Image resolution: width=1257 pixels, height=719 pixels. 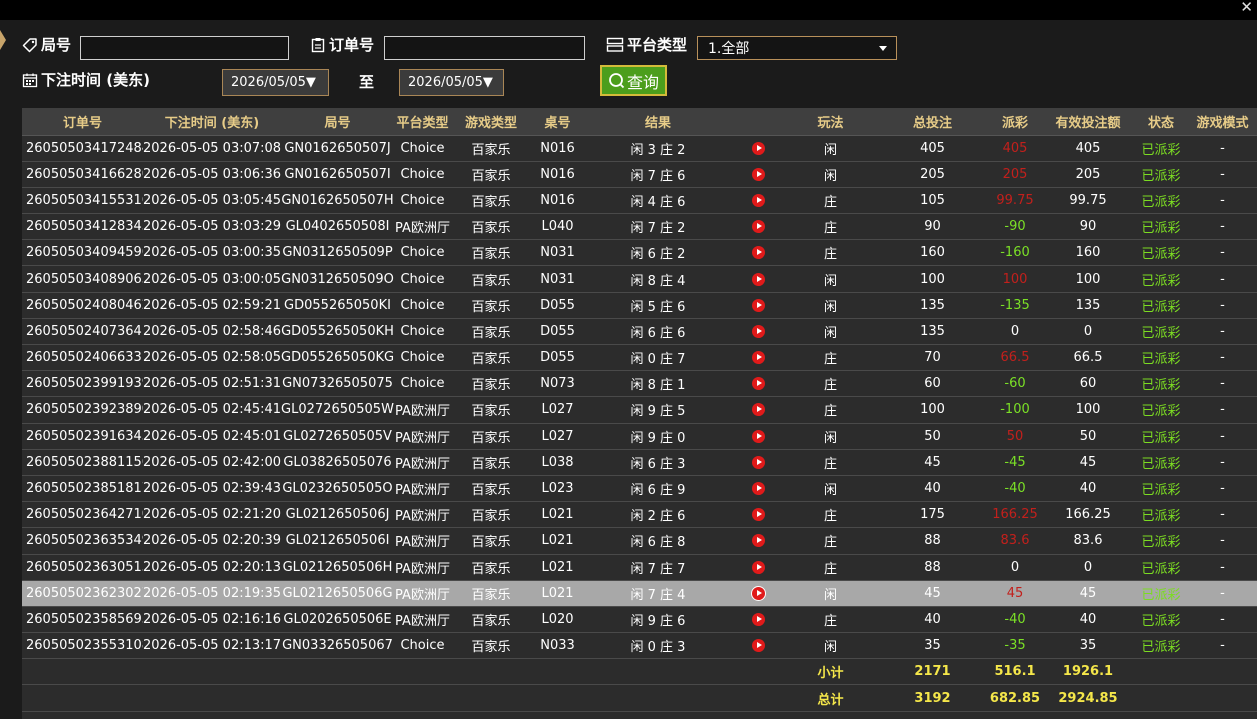 I want to click on cell-round: GL0272650505V, so click(x=337, y=436).